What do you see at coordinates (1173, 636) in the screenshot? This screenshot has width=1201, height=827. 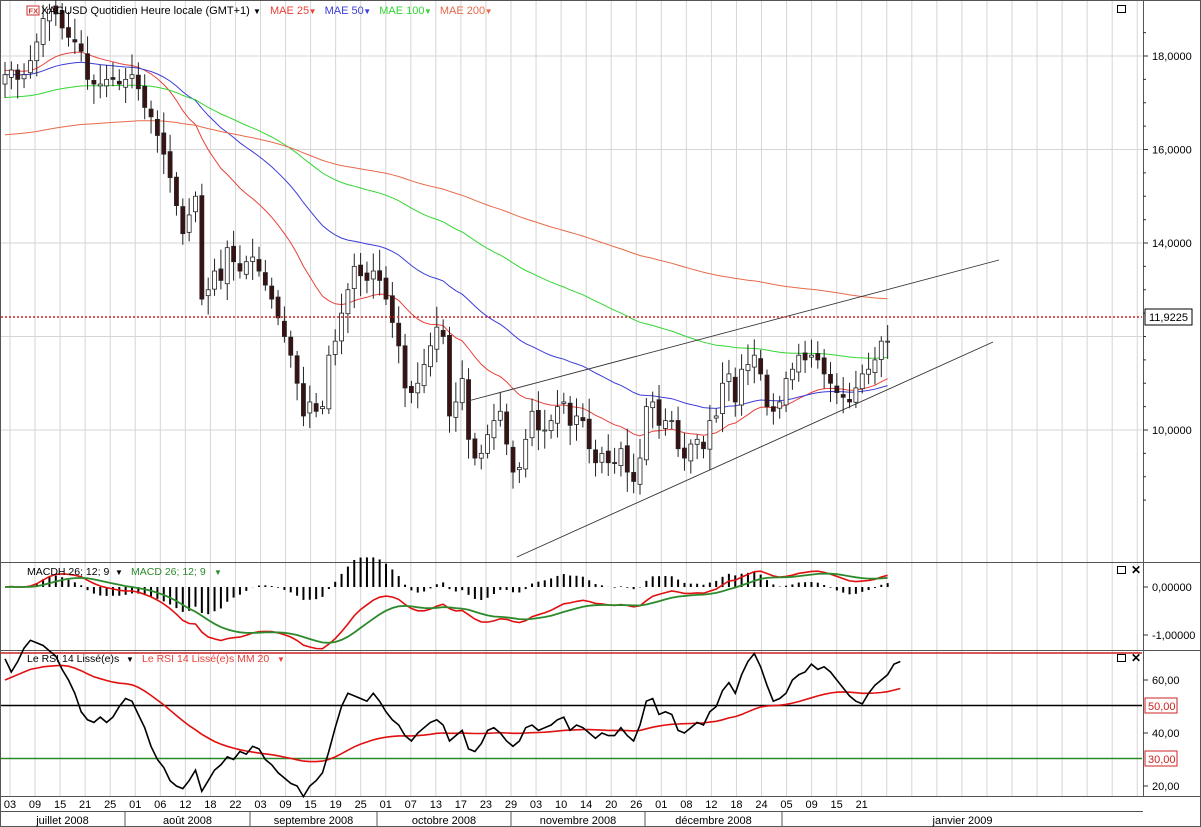 I see `y-tick-label: -1,00000` at bounding box center [1173, 636].